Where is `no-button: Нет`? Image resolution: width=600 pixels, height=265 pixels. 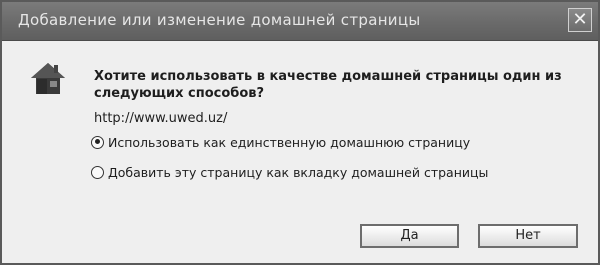
no-button: Нет is located at coordinates (528, 236).